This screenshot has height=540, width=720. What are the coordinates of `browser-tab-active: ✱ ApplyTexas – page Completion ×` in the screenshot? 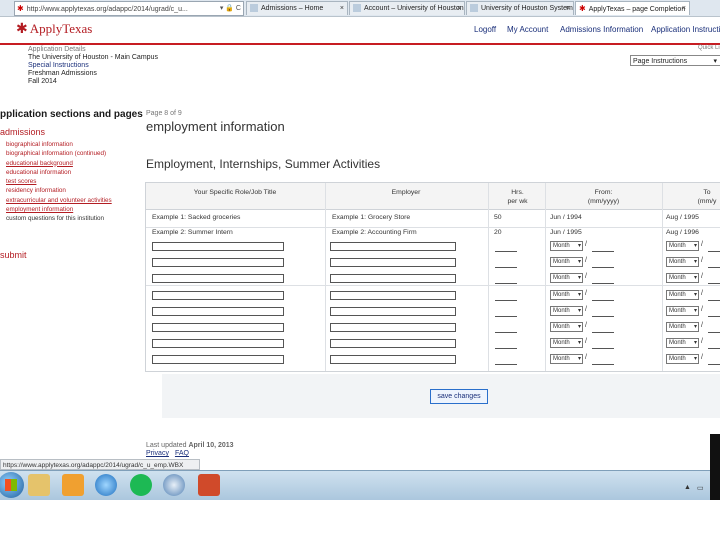 It's located at (632, 8).